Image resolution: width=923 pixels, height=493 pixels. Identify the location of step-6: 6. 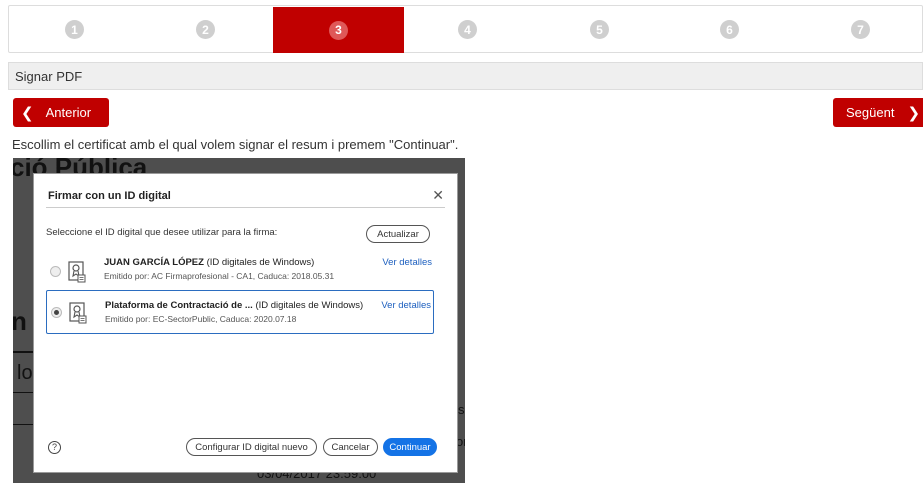
(729, 29).